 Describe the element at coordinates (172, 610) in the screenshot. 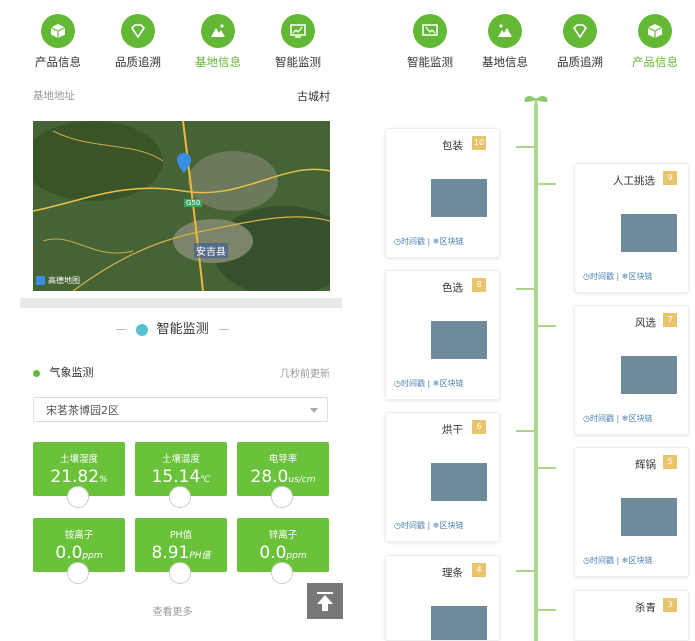

I see `see-more-link: 查看更多` at that location.